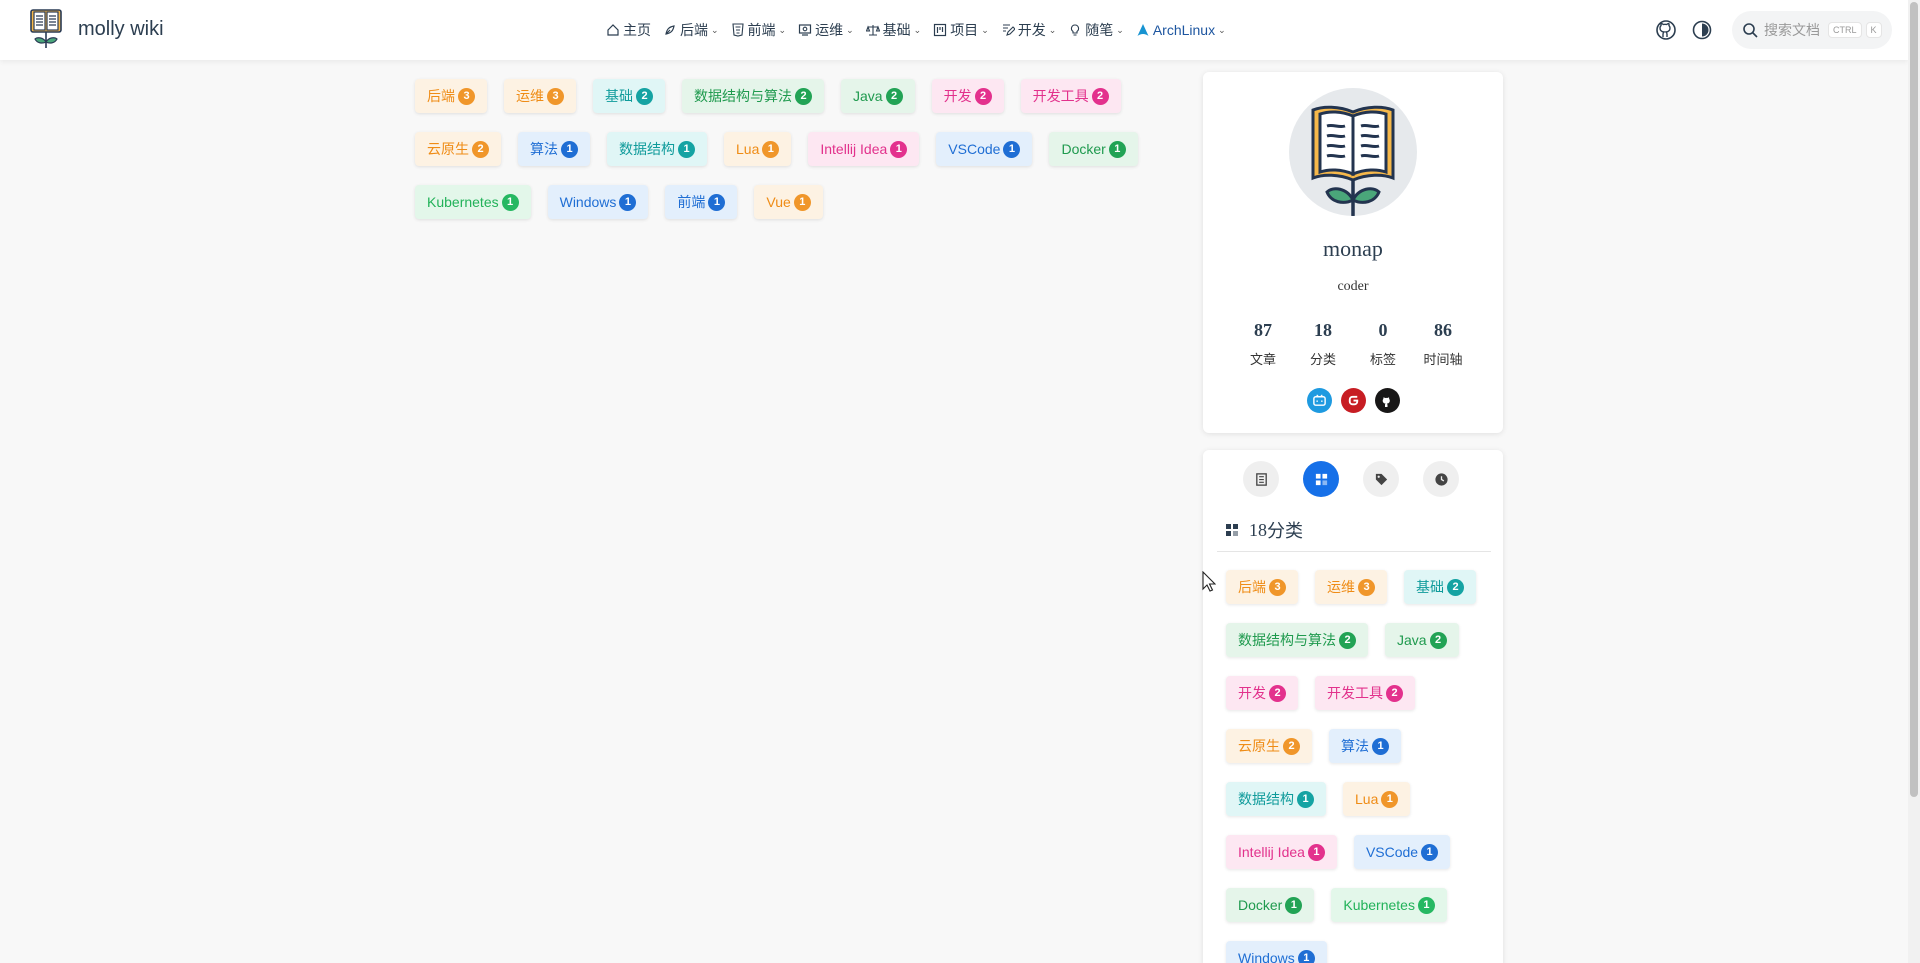 The height and width of the screenshot is (963, 1920). I want to click on tag-label: 前端, so click(691, 202).